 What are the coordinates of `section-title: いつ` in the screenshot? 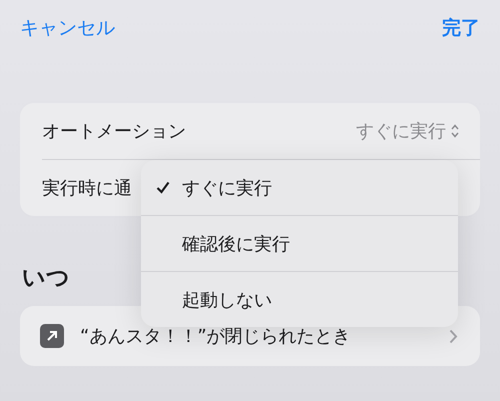 It's located at (46, 278).